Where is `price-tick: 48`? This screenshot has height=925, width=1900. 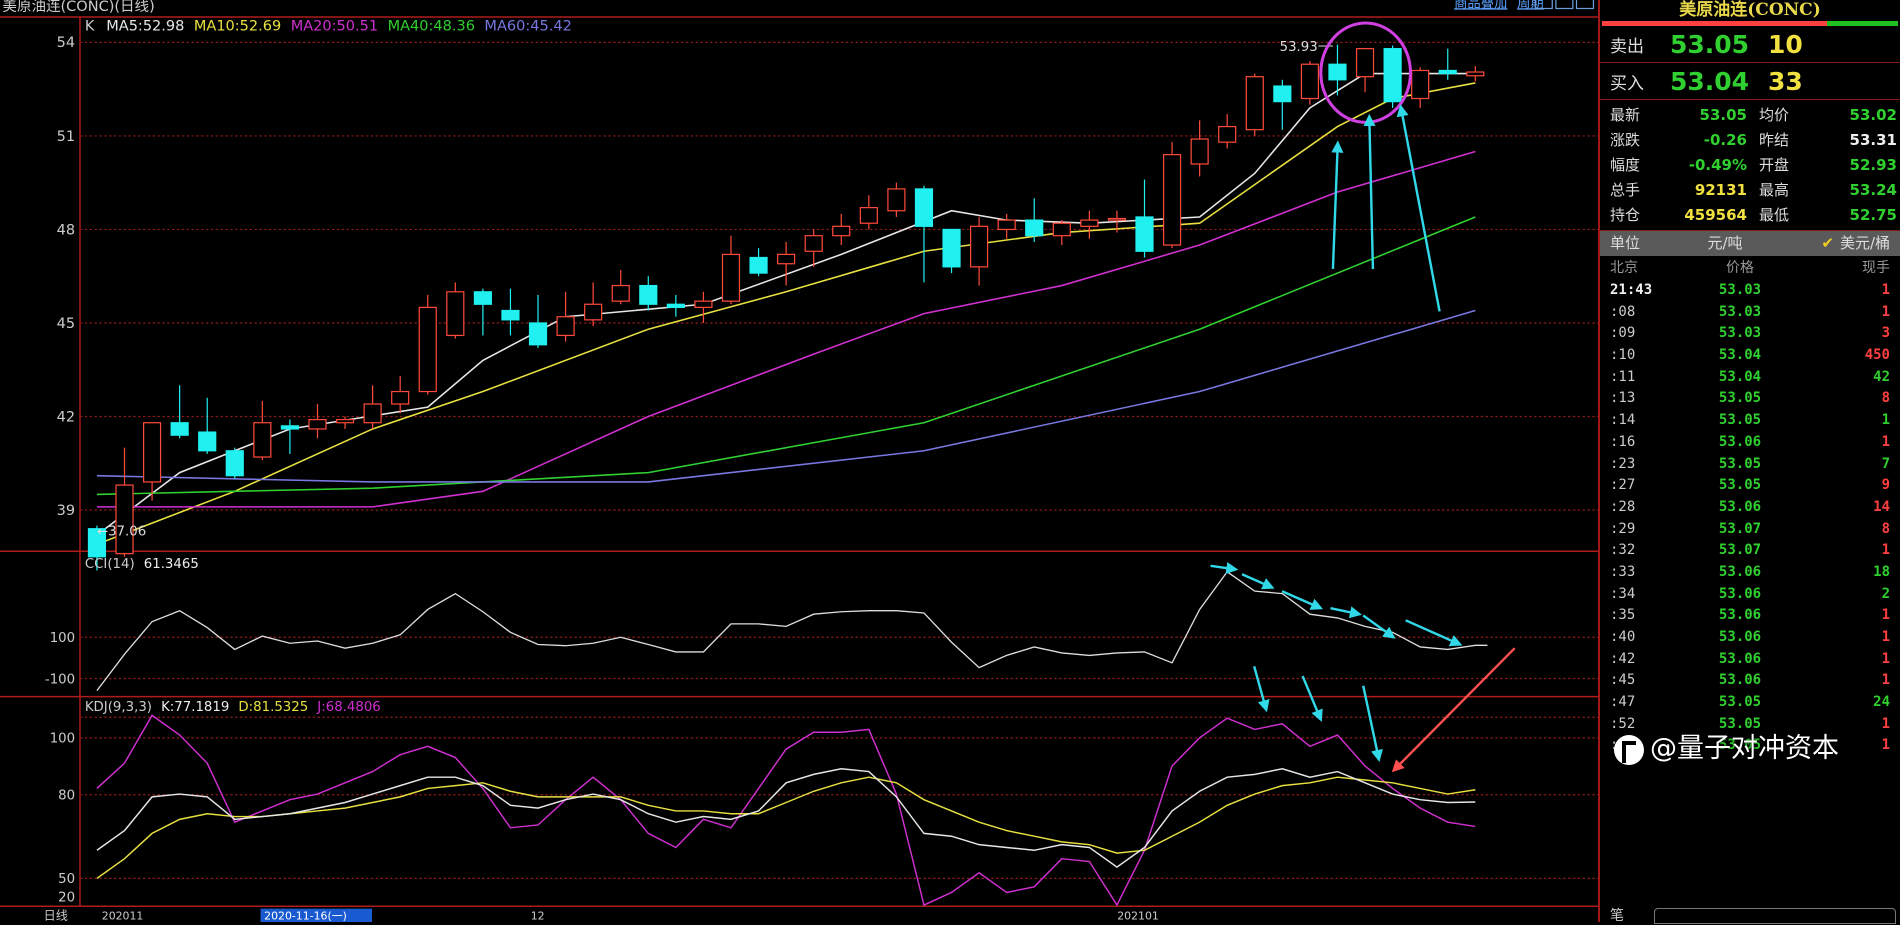 price-tick: 48 is located at coordinates (66, 230).